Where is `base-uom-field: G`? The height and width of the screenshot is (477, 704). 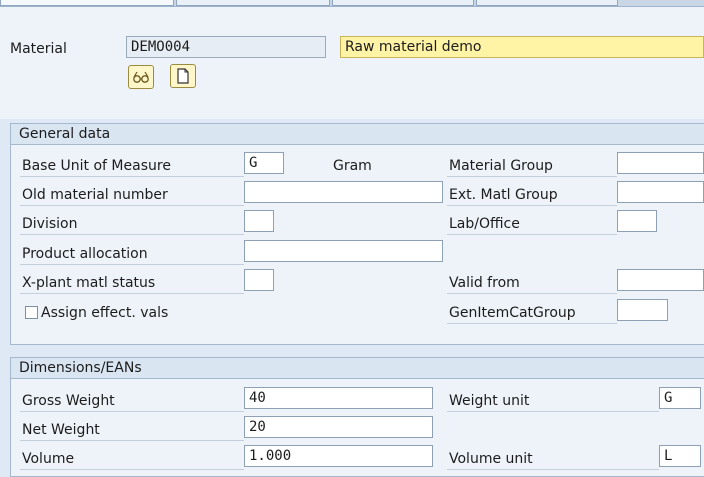 base-uom-field: G is located at coordinates (264, 163).